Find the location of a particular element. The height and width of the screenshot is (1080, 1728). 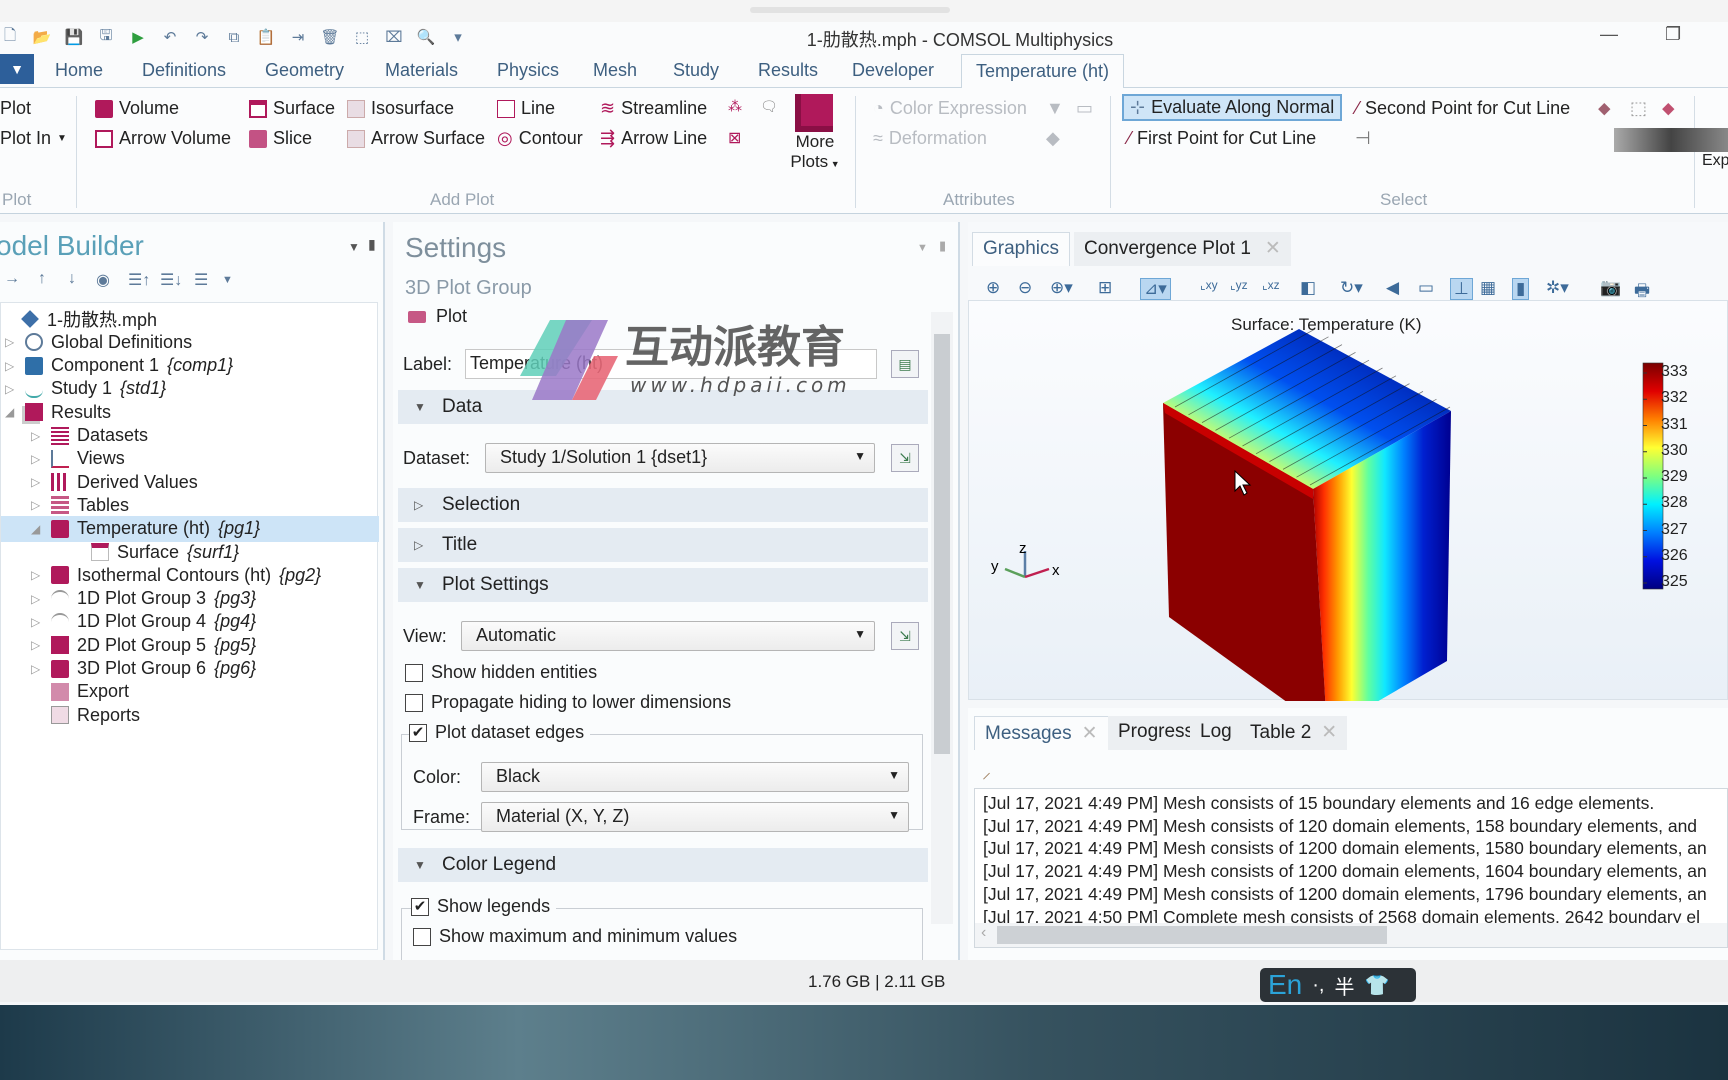

show-legends-checkbox: ✔ Show legends is located at coordinates (484, 906).